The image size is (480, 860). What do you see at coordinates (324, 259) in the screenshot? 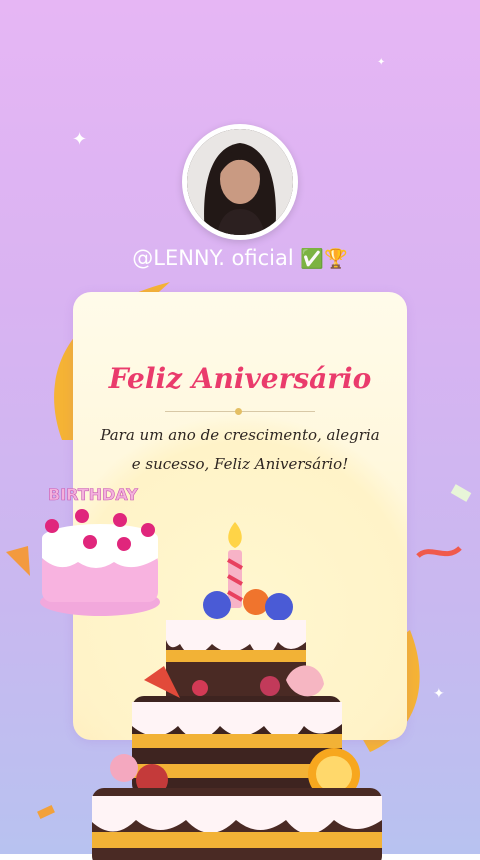
I see `badges-icon: ✅🏆` at bounding box center [324, 259].